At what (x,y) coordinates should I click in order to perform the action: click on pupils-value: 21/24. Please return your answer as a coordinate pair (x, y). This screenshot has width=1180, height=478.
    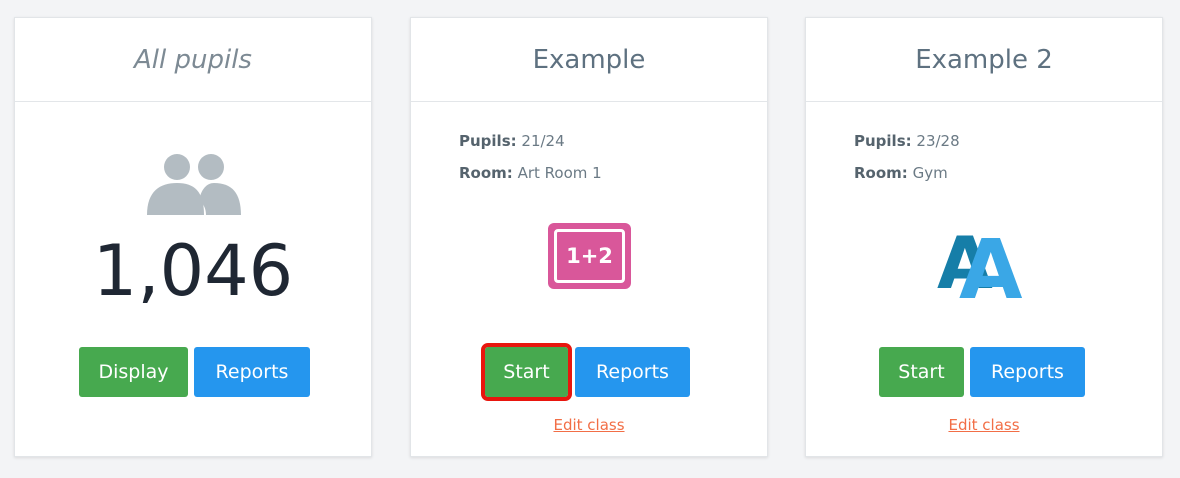
    Looking at the image, I should click on (543, 141).